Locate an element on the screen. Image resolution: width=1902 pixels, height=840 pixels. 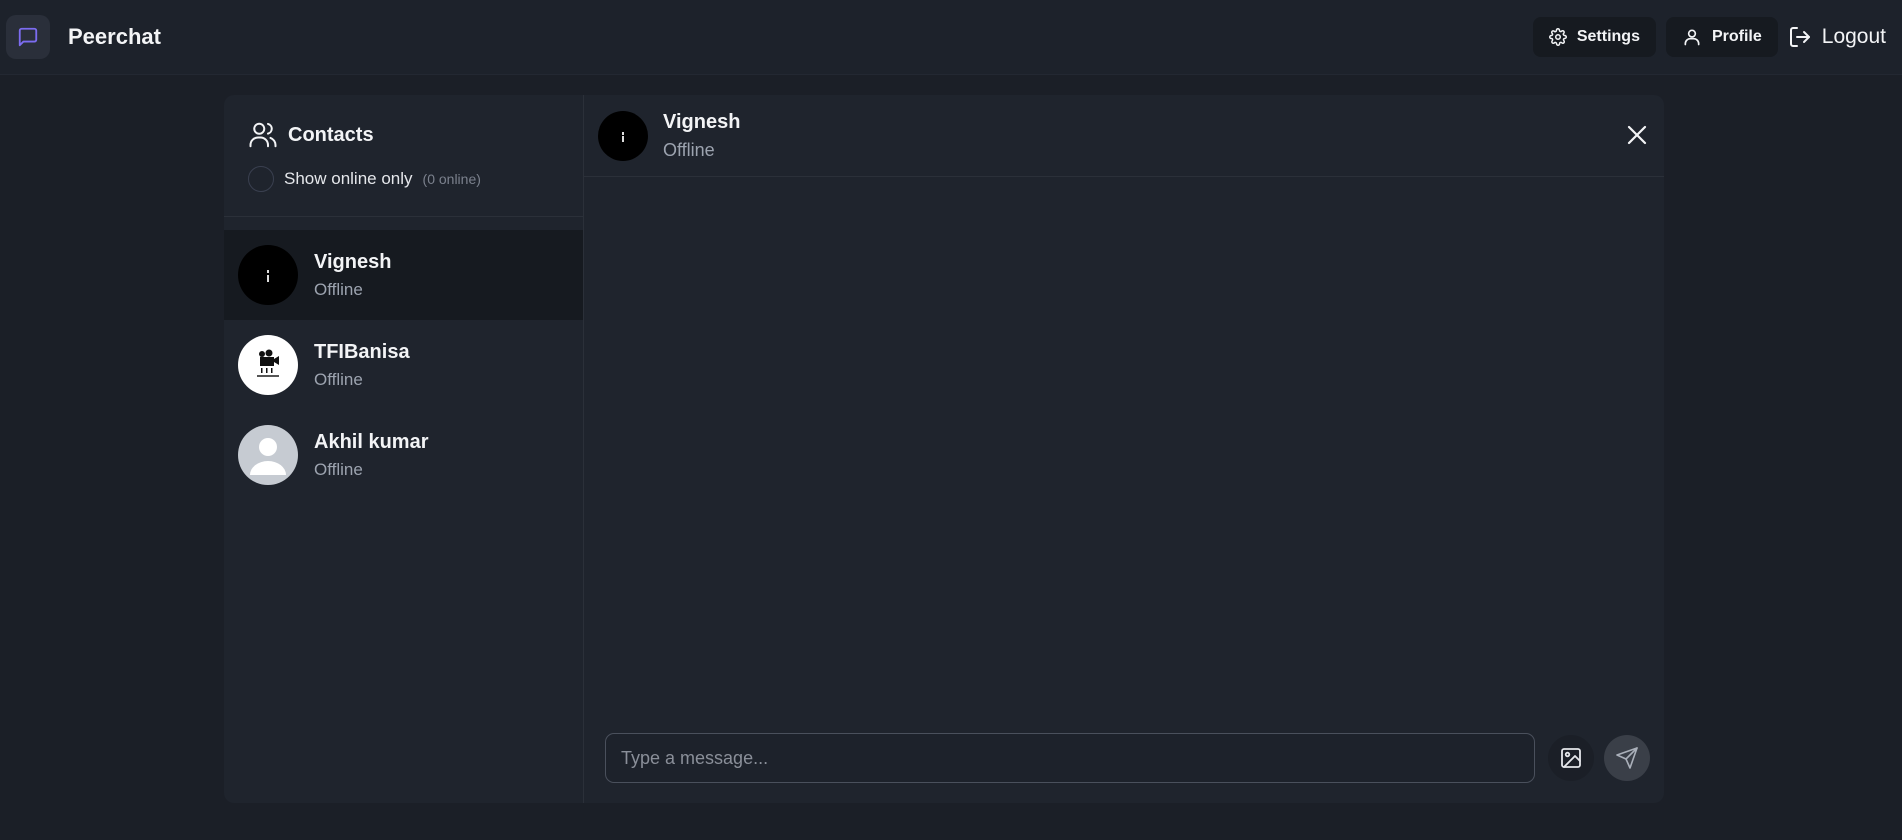
contact-name: Akhil kumar is located at coordinates (371, 441).